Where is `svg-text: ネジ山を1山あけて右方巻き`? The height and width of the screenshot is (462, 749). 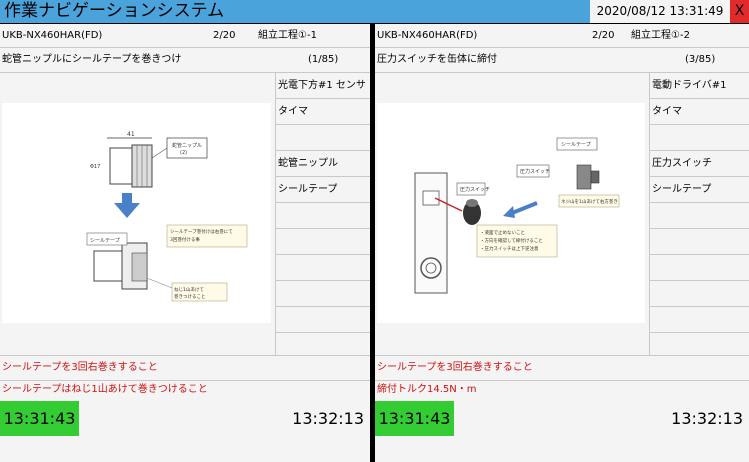 svg-text: ネジ山を1山あけて右方巻き is located at coordinates (589, 201).